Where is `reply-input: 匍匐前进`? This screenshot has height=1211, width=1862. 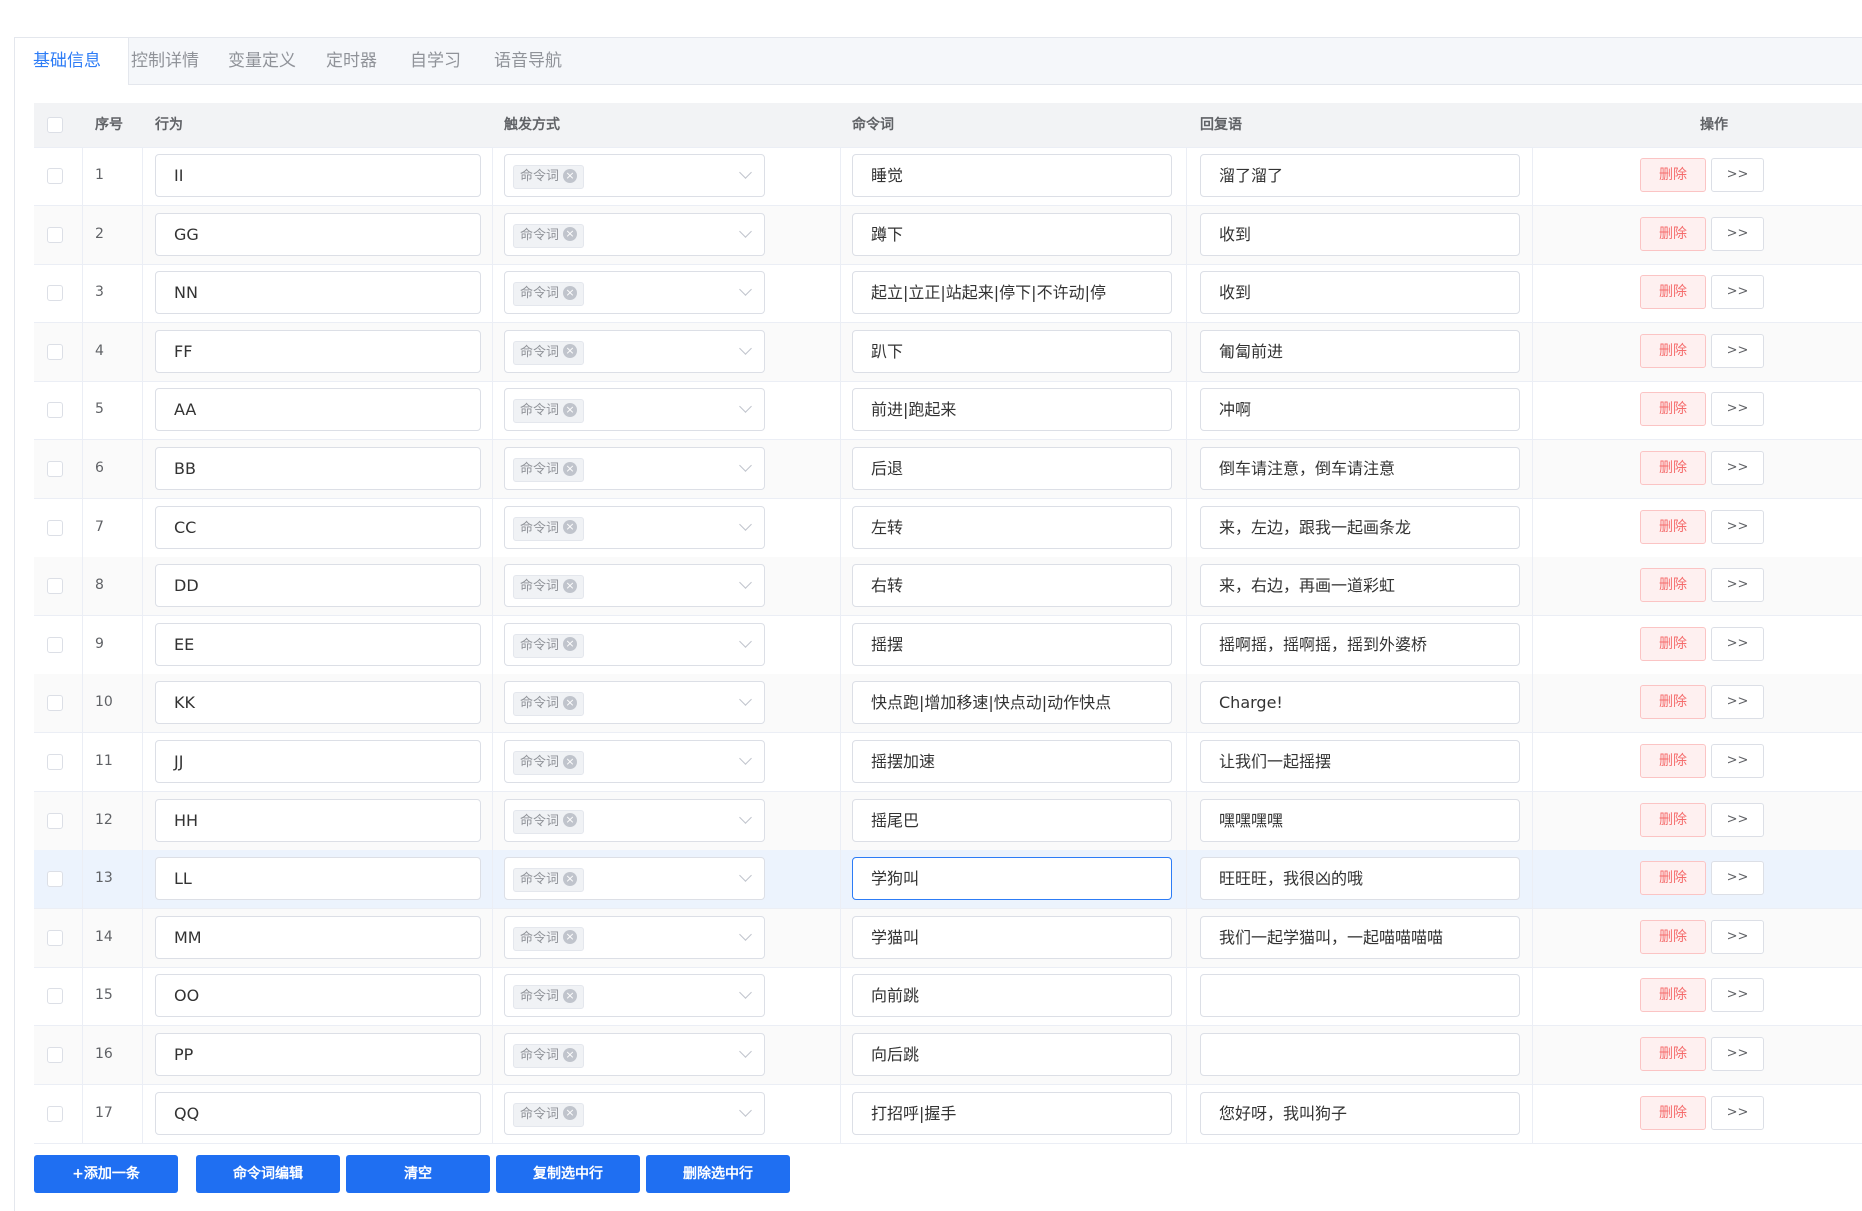 reply-input: 匍匐前进 is located at coordinates (1360, 351).